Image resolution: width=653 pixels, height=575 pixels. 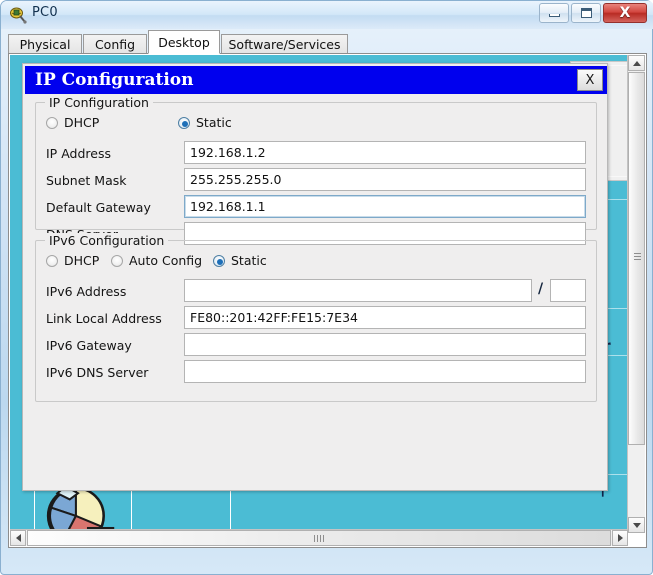 I want to click on radio-label-ipv6-dhcp: DHCP, so click(x=82, y=260).